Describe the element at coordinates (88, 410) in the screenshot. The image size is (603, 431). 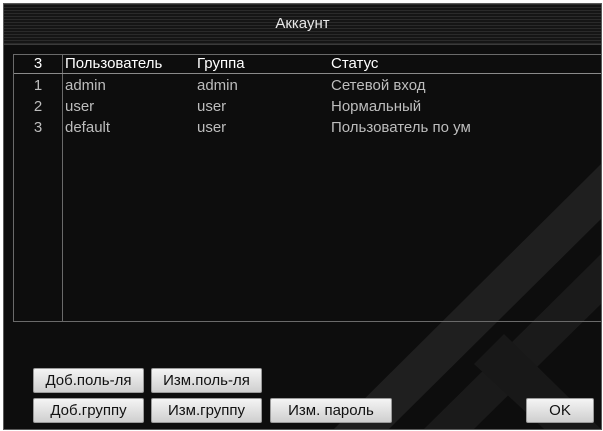
I see `add-group-button: Доб.группу` at that location.